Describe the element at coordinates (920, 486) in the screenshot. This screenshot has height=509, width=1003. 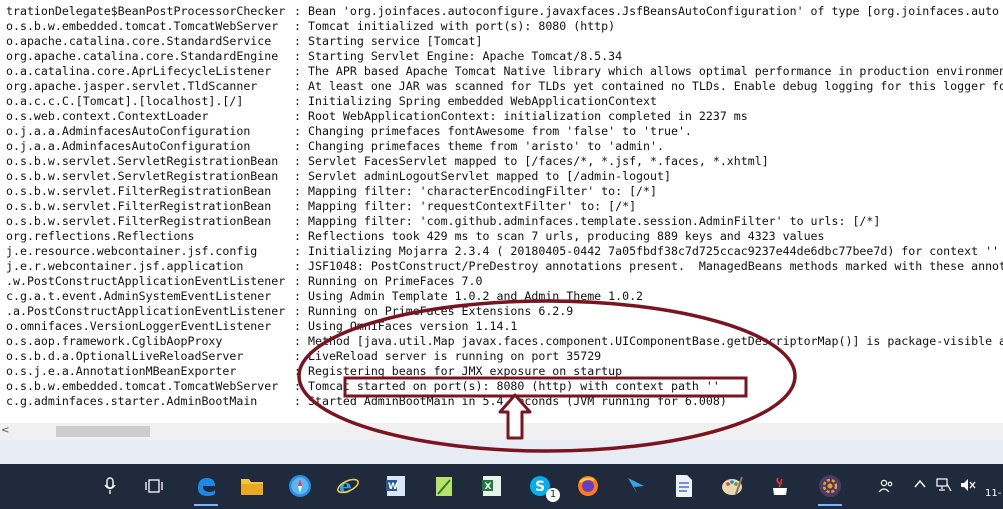
I see `chevron-up-icon` at that location.